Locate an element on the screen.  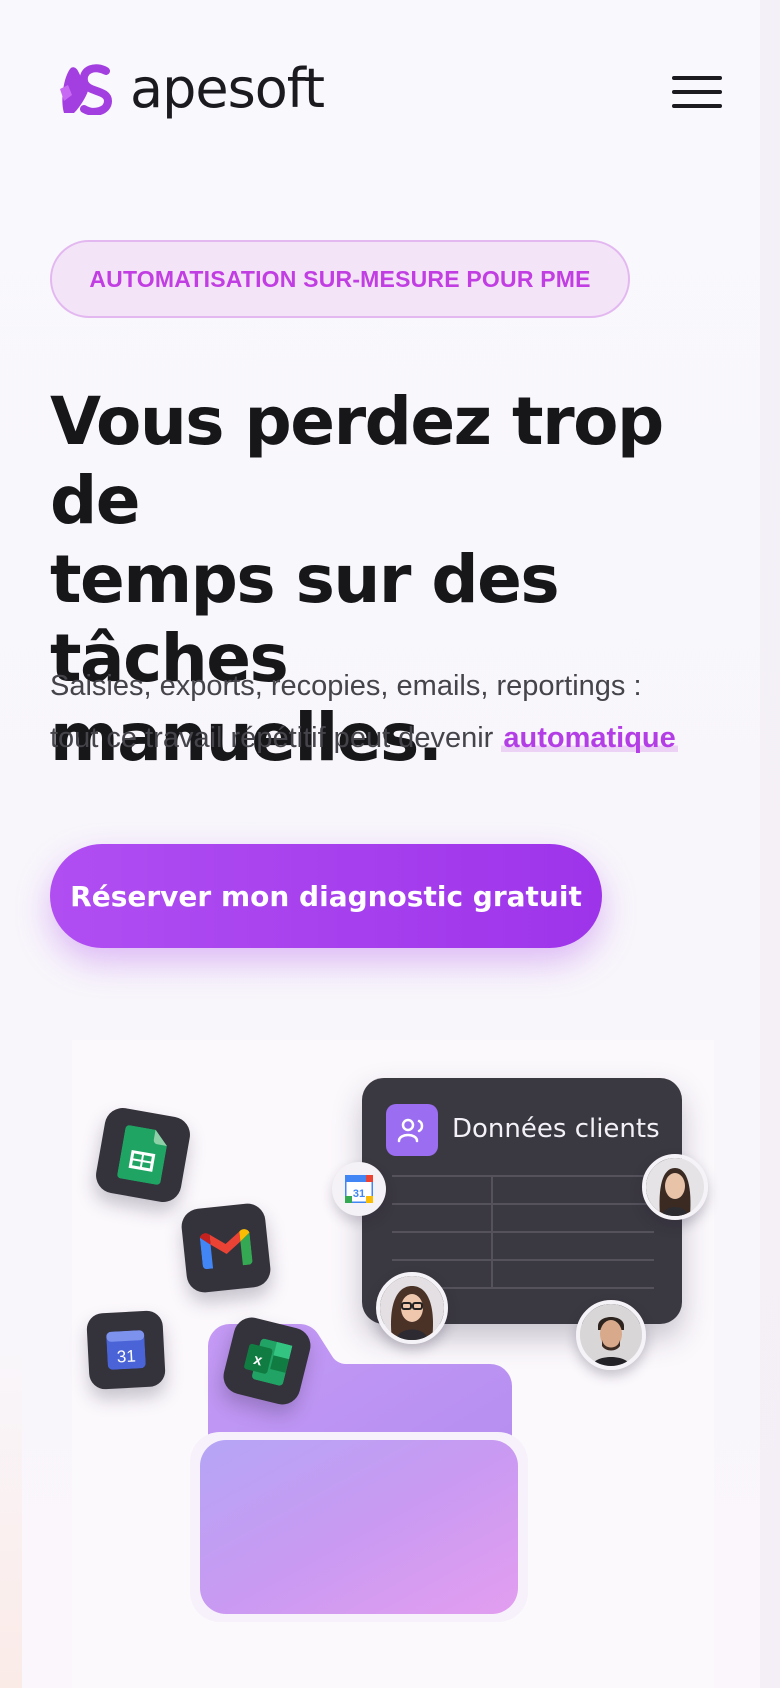
calendar-badge-icon: 31 is located at coordinates (359, 1189).